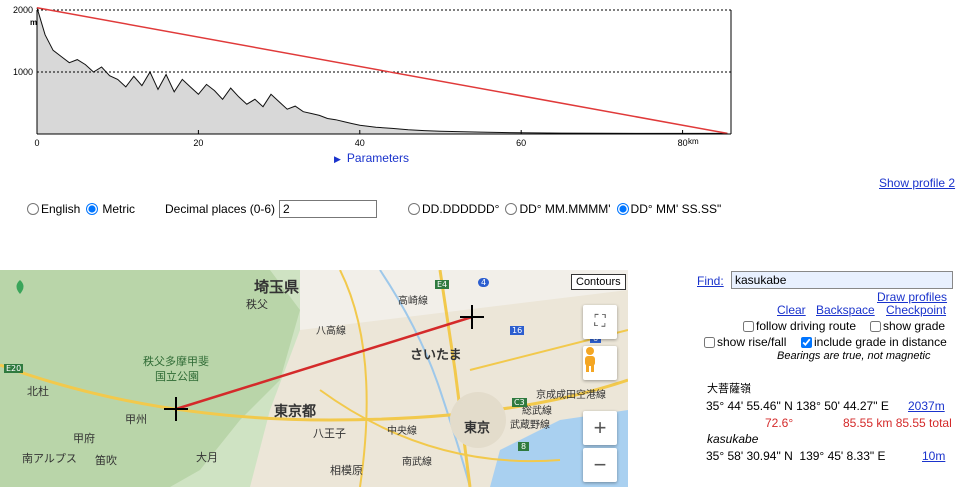 Image resolution: width=960 pixels, height=487 pixels. I want to click on backspace-link: Backspace, so click(845, 310).